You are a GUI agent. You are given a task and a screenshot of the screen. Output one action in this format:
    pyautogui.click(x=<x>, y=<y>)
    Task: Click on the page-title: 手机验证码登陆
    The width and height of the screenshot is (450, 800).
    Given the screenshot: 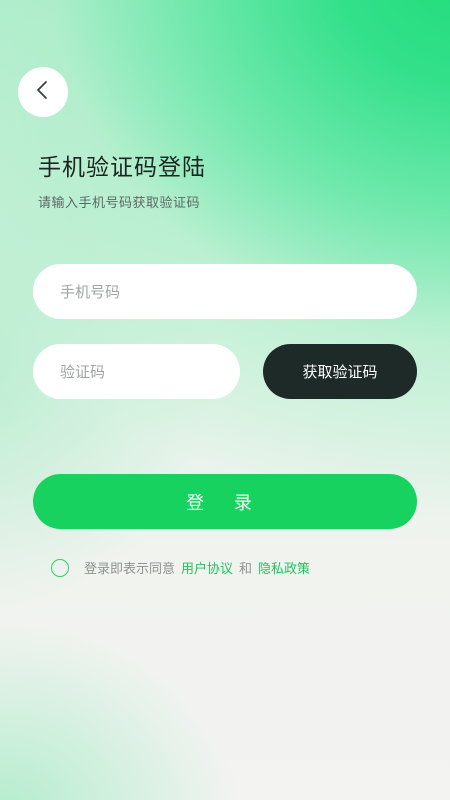 What is the action you would take?
    pyautogui.click(x=122, y=168)
    